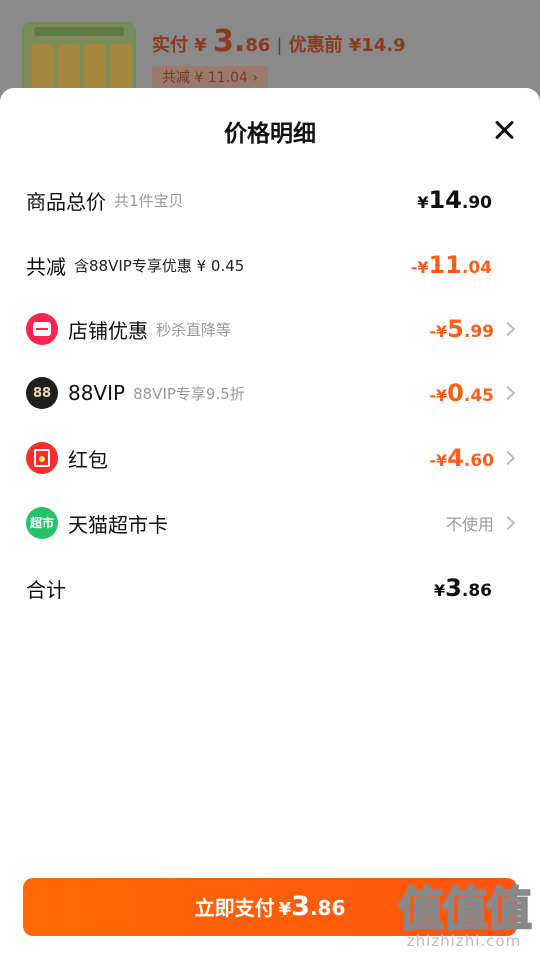 This screenshot has height=958, width=540. Describe the element at coordinates (66, 201) in the screenshot. I see `total-price-label: 商品总价` at that location.